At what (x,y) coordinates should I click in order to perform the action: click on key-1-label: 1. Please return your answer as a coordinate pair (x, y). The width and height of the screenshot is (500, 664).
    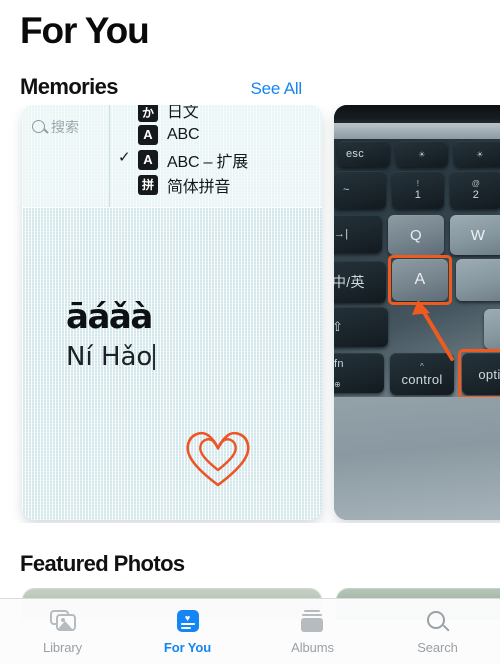
    Looking at the image, I should click on (418, 195).